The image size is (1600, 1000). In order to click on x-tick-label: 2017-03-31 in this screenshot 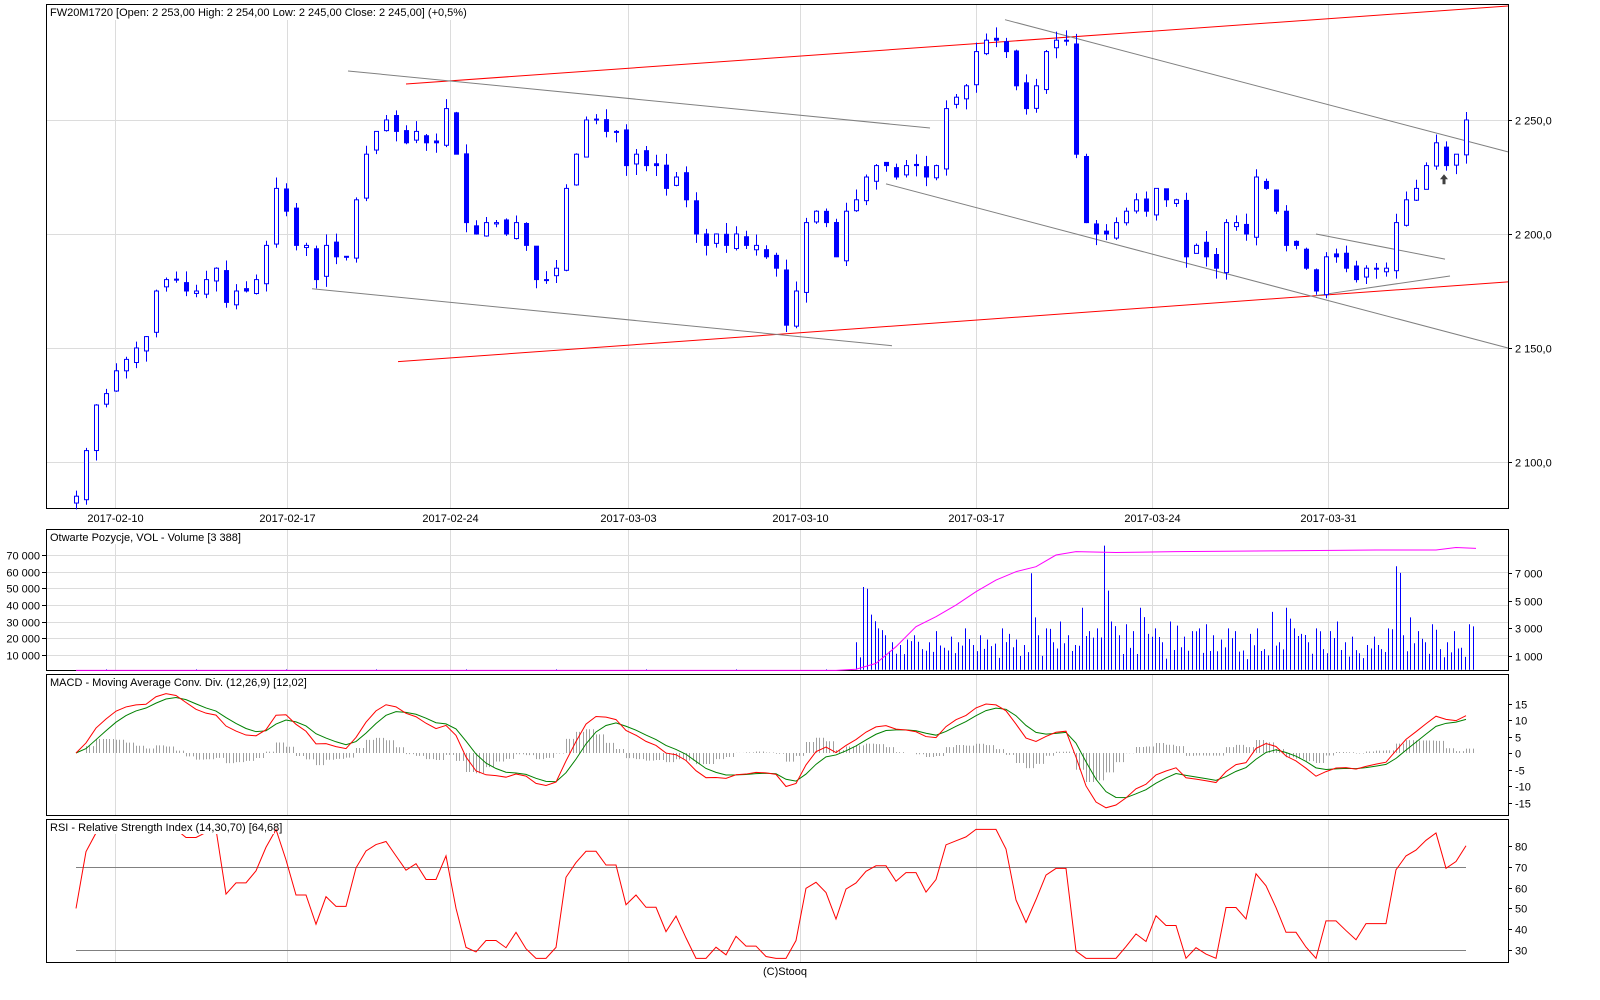, I will do `click(1328, 519)`.